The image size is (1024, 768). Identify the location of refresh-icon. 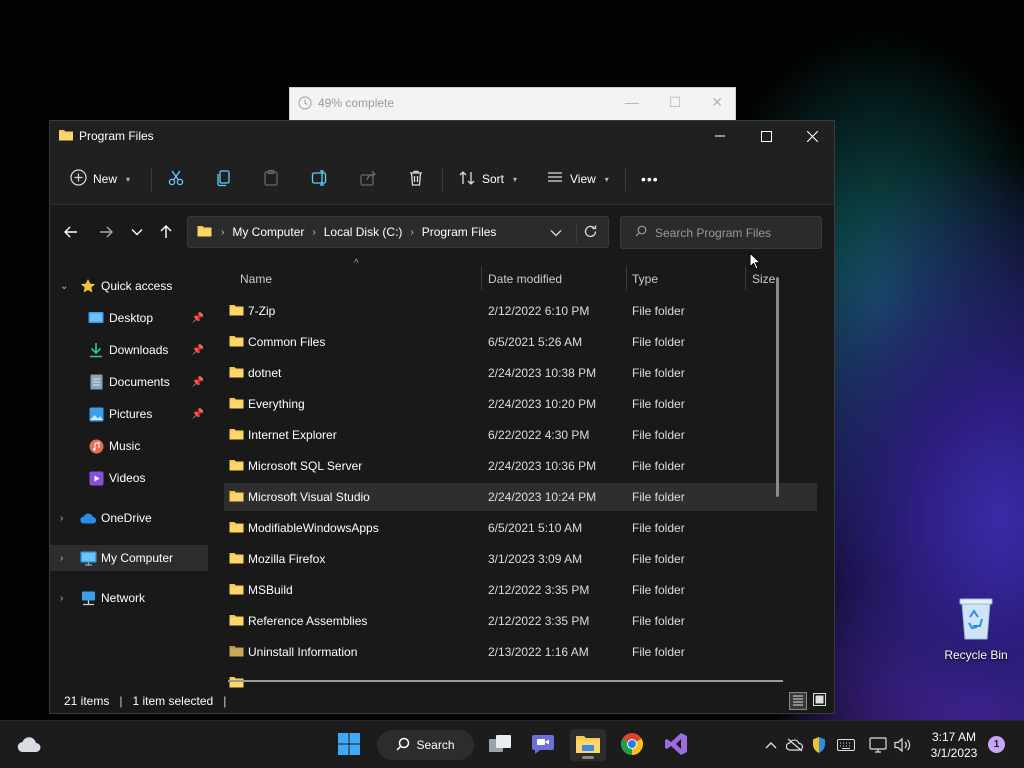
(590, 233).